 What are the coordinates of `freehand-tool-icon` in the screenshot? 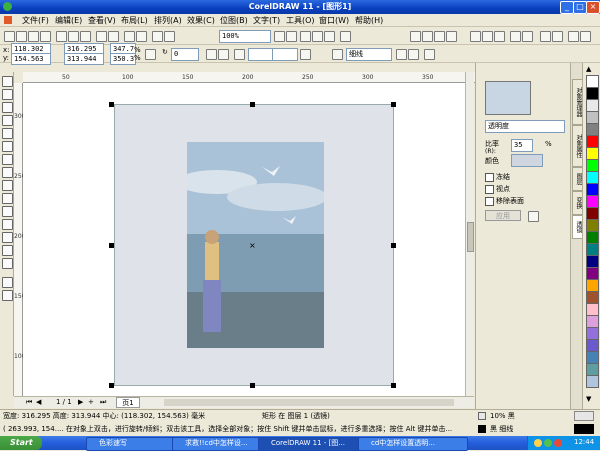 It's located at (7, 133).